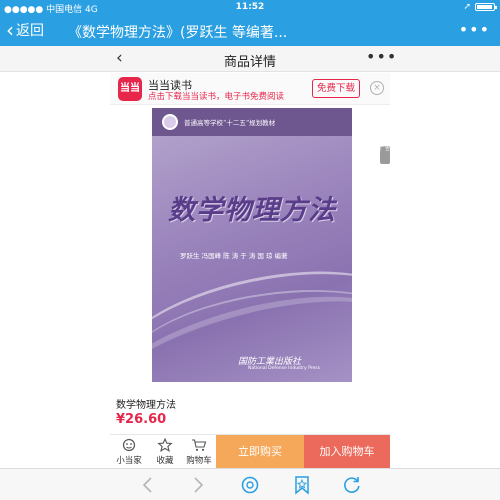  I want to click on cover-title: 数学物理方法, so click(252, 210).